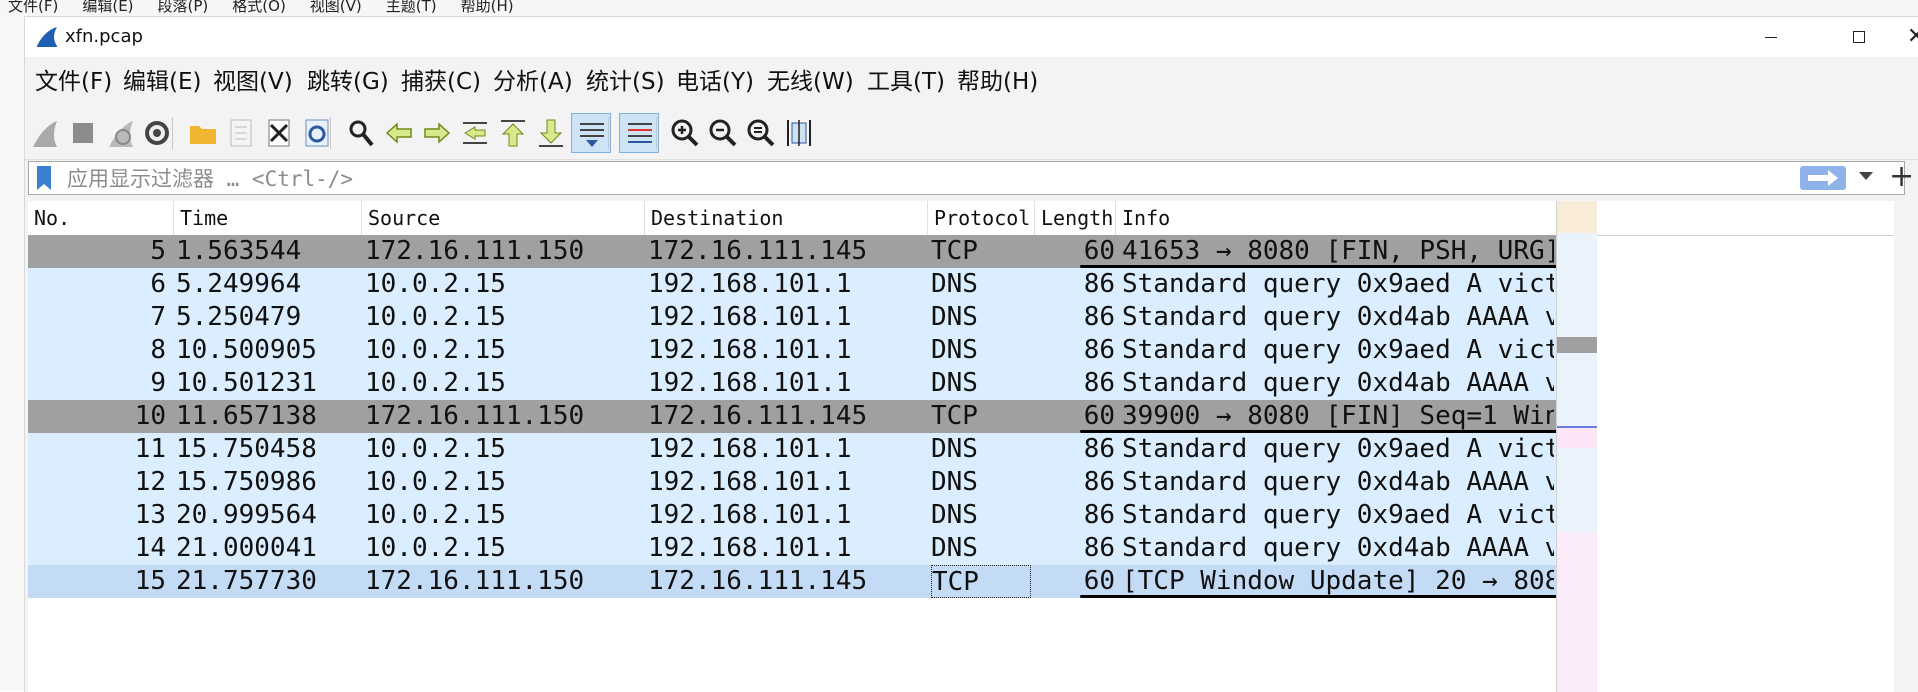  I want to click on start-capture-button, so click(45, 133).